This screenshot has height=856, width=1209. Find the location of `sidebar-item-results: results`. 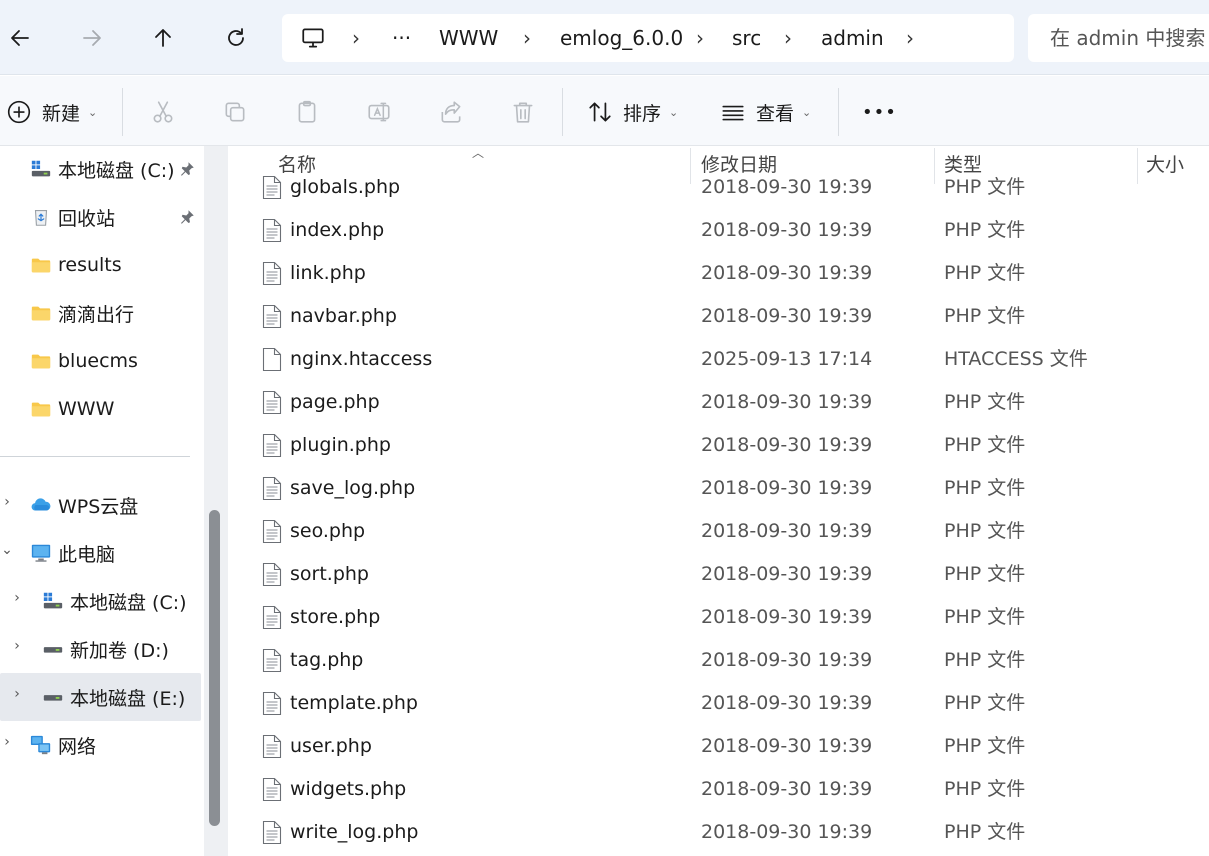

sidebar-item-results: results is located at coordinates (76, 265).